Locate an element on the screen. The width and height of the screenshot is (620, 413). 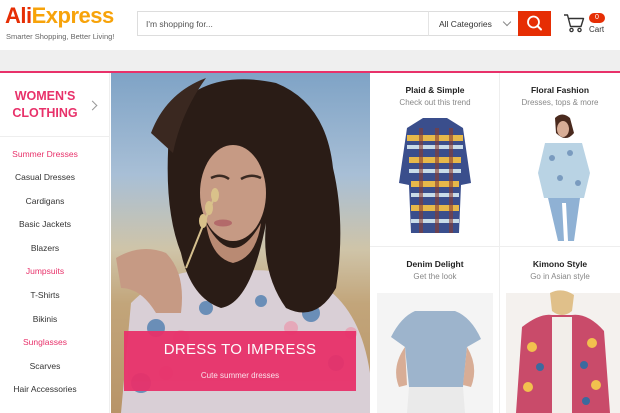
sidebar-title-line-2: CLOTHING is located at coordinates (45, 113).